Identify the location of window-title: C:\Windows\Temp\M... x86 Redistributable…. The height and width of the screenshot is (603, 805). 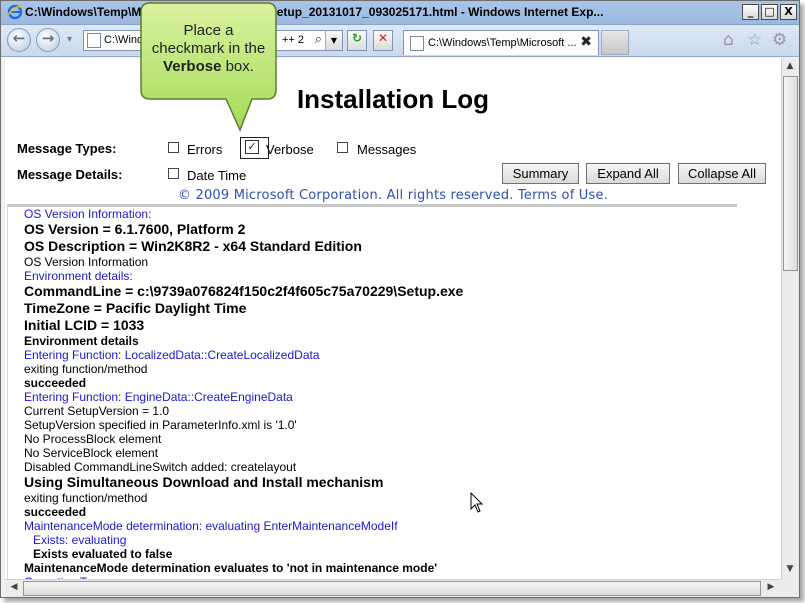
(314, 12).